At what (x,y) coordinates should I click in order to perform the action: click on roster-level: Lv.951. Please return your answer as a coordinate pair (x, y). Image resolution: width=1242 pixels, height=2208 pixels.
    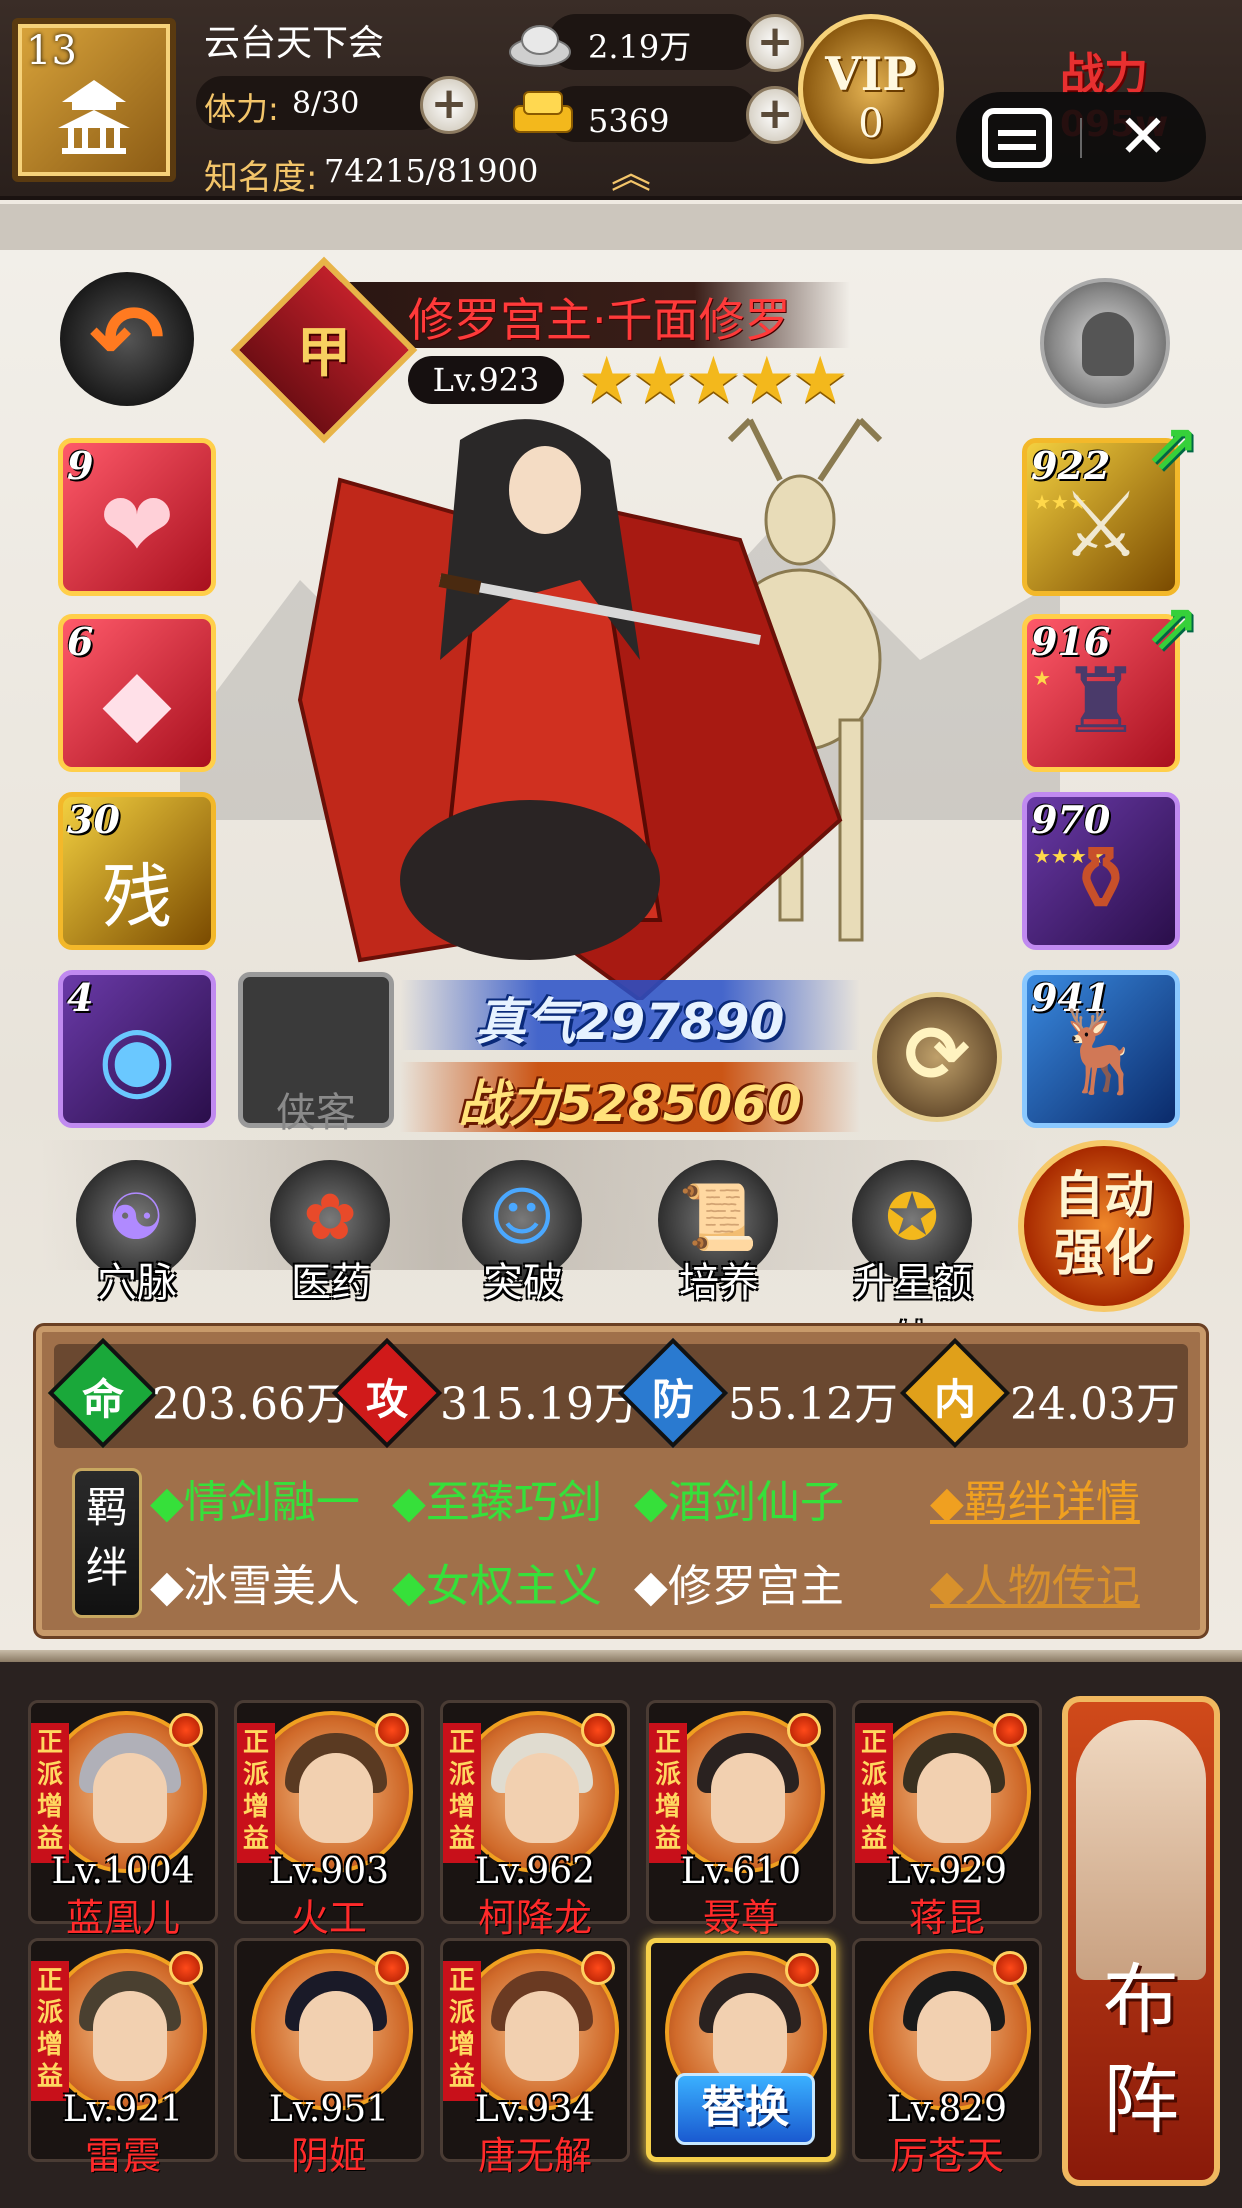
    Looking at the image, I should click on (329, 2109).